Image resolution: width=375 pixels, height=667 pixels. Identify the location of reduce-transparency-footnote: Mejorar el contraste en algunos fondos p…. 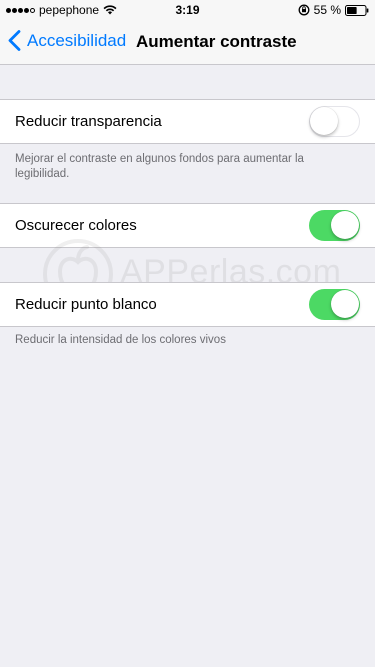
(159, 166).